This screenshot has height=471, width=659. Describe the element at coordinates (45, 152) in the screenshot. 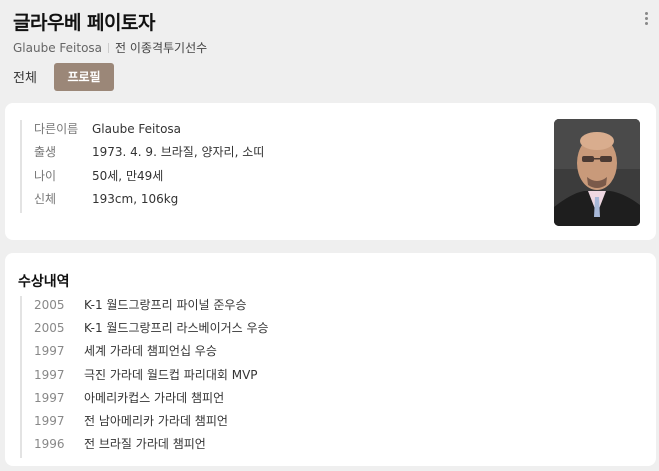

I see `info-label: 출생` at that location.